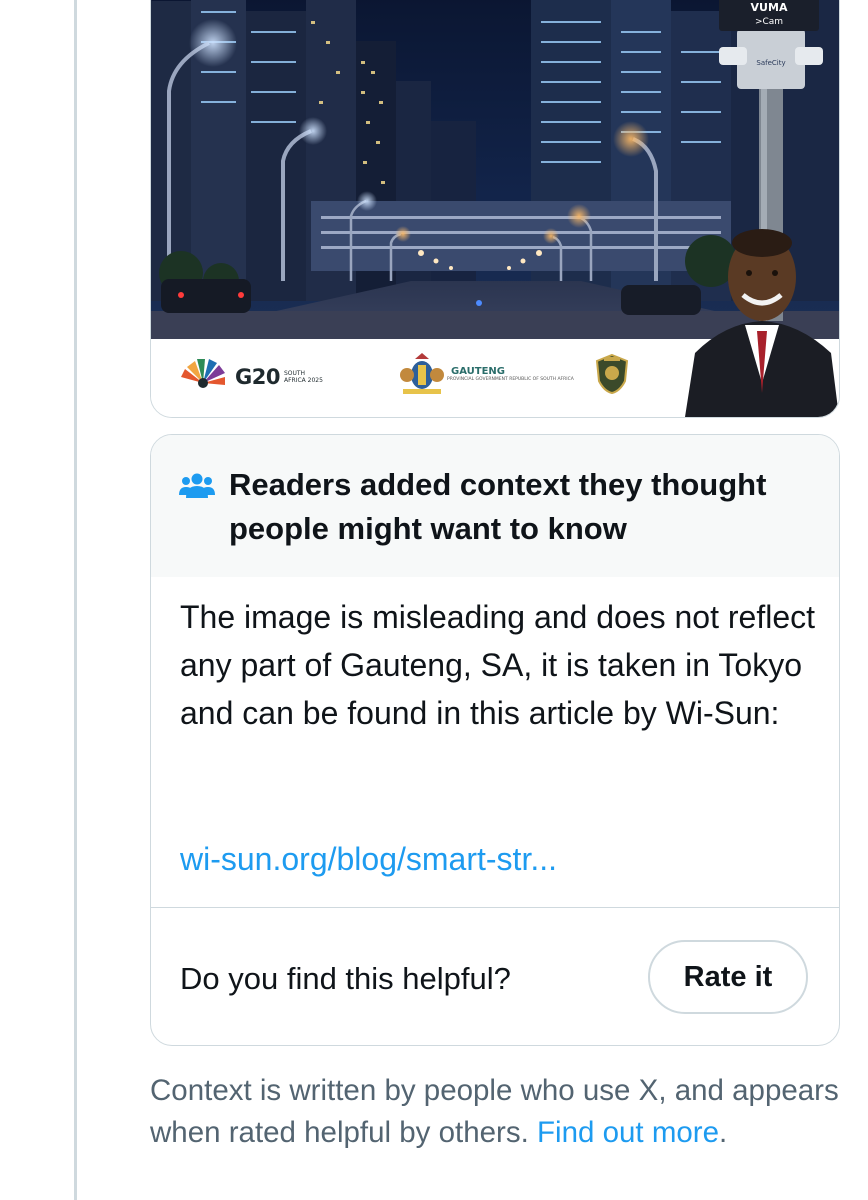 The image size is (868, 1200). I want to click on g20-subtitle: SOUTH AFRICA 2025, so click(303, 377).